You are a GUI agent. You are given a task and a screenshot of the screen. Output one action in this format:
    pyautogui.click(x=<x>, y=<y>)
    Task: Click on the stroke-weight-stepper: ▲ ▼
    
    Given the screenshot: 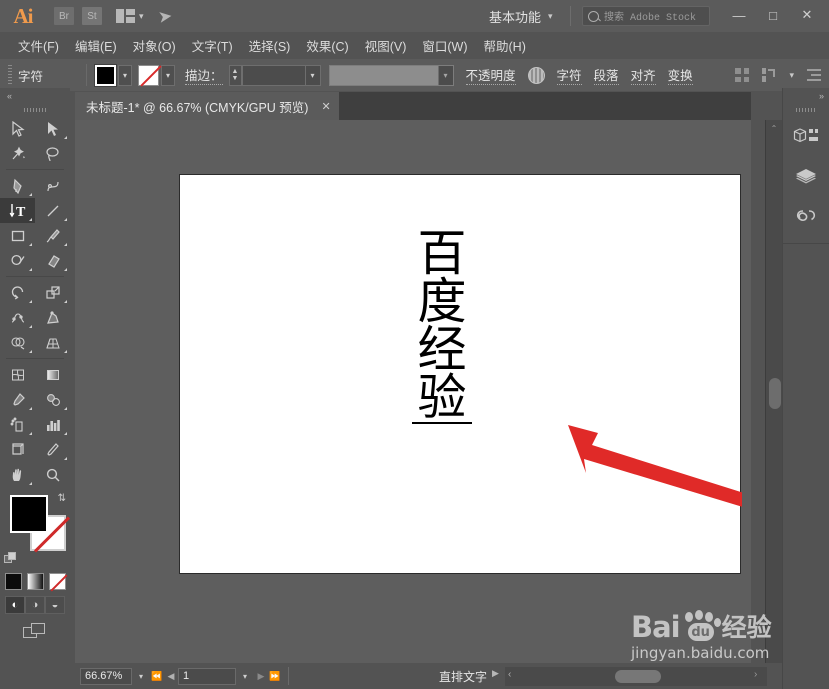 What is the action you would take?
    pyautogui.click(x=235, y=75)
    